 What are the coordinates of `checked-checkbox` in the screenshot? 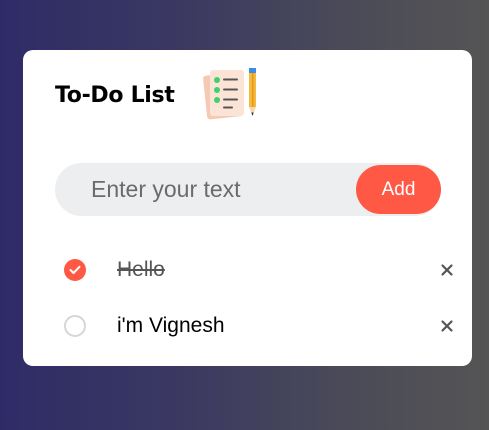 It's located at (75, 270).